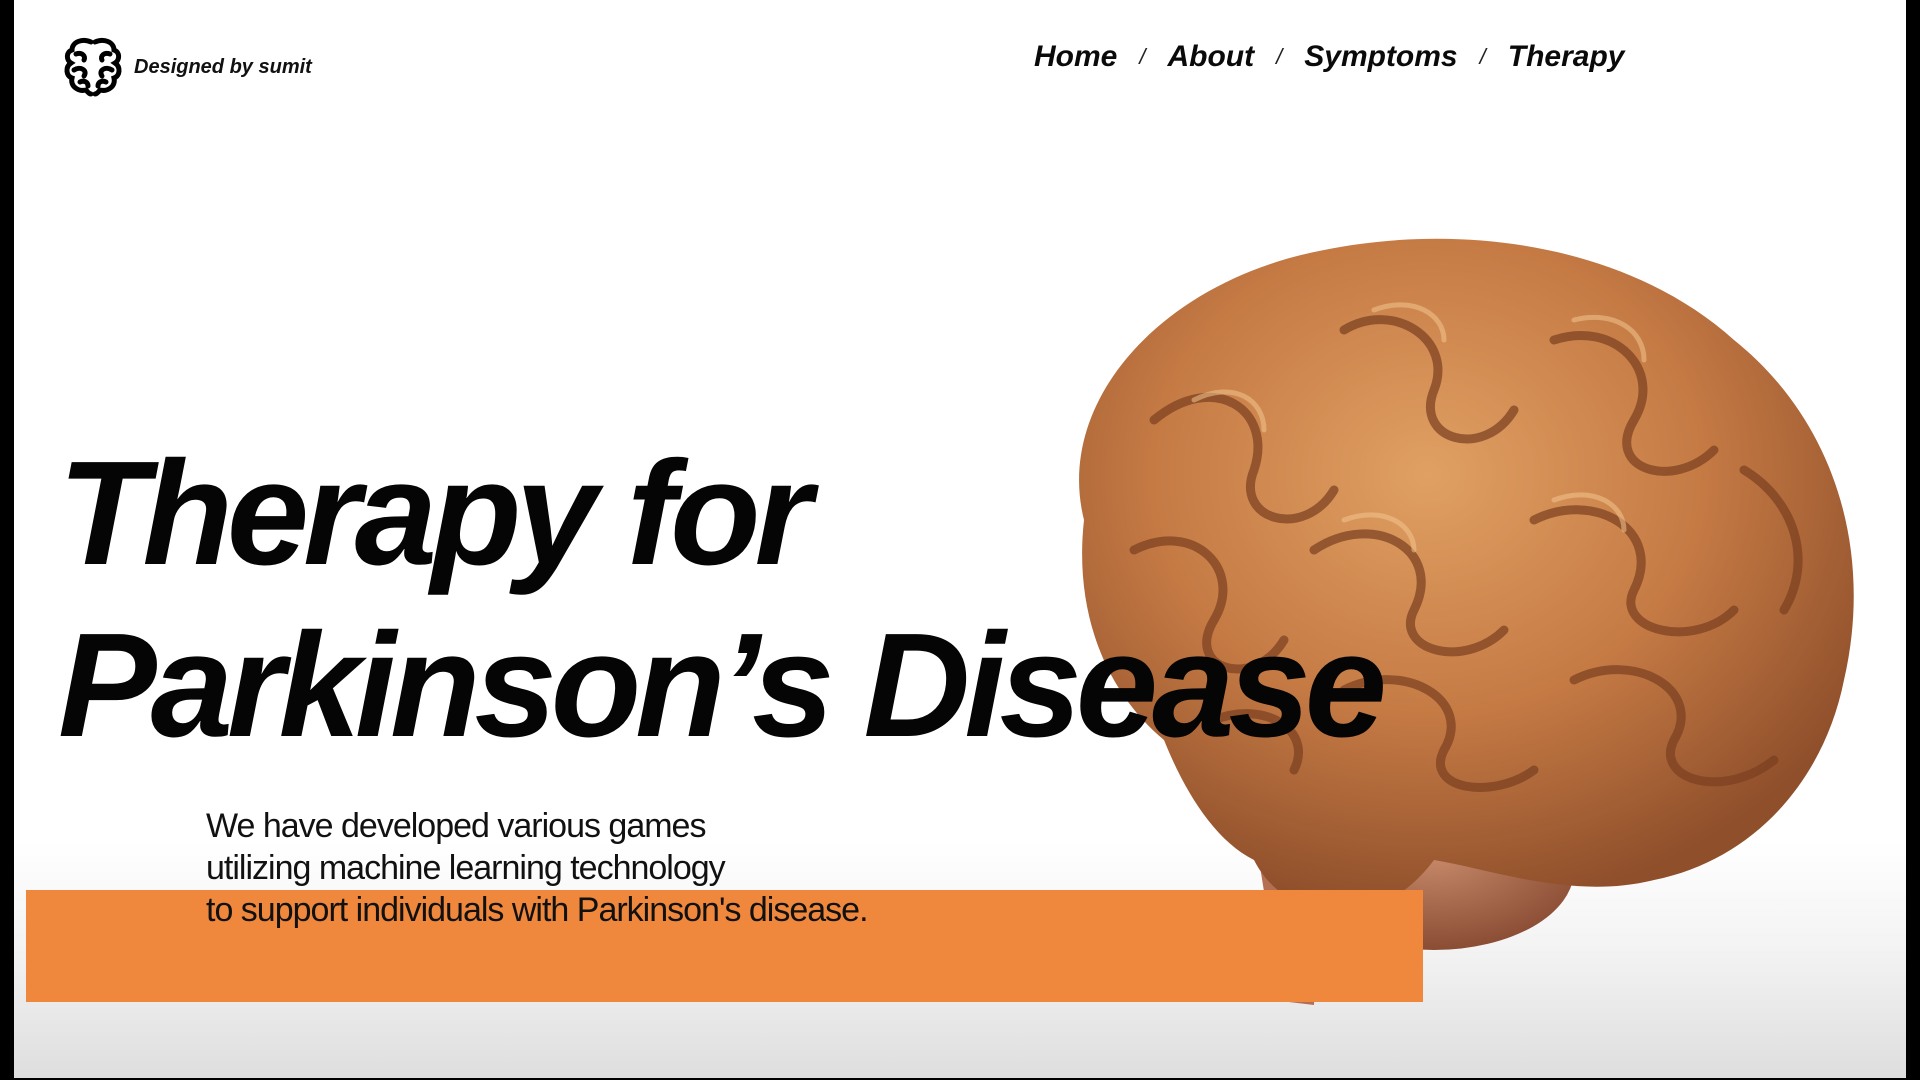  I want to click on main-nav: Home / About / Symptoms / Therapy, so click(1329, 57).